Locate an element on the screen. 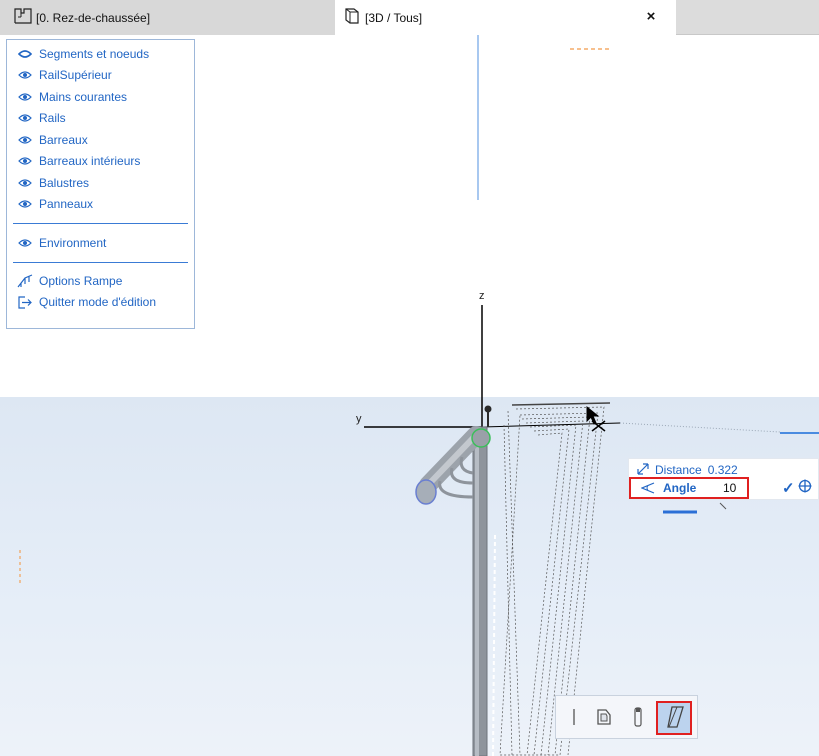  angle-icon is located at coordinates (647, 489).